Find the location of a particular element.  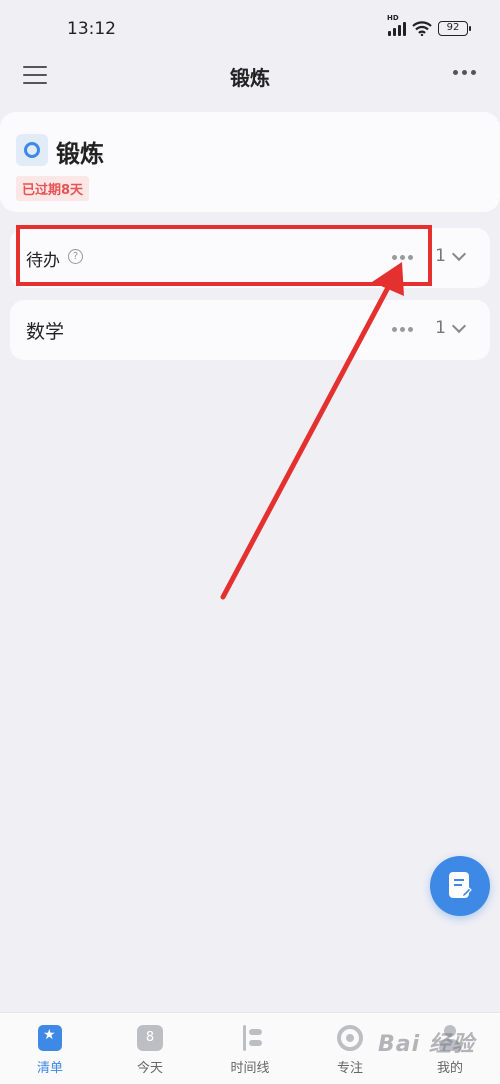

section-math: 数学 1 is located at coordinates (250, 330).